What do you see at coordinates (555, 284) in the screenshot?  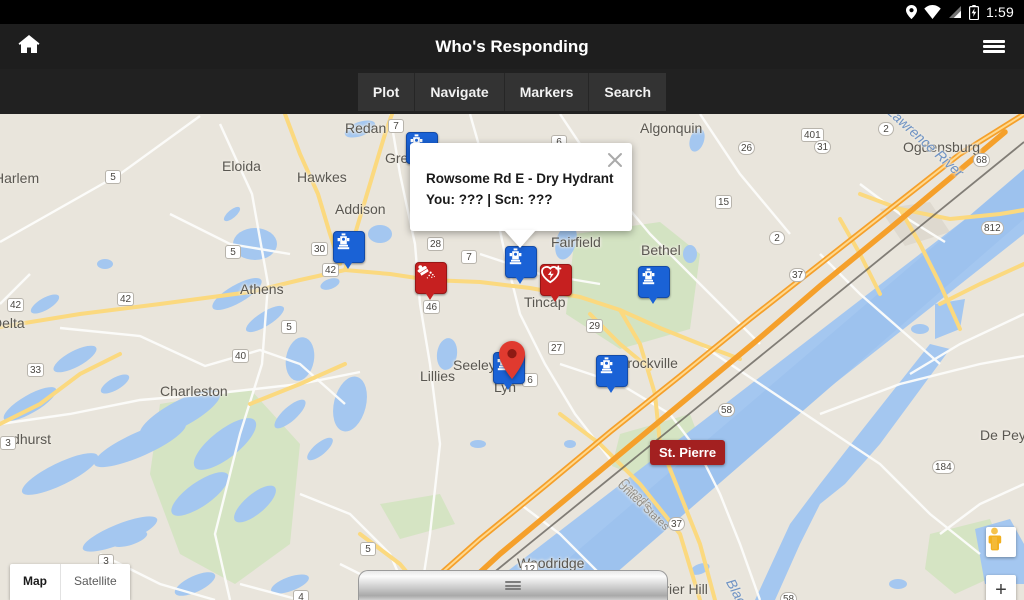 I see `aed-marker` at bounding box center [555, 284].